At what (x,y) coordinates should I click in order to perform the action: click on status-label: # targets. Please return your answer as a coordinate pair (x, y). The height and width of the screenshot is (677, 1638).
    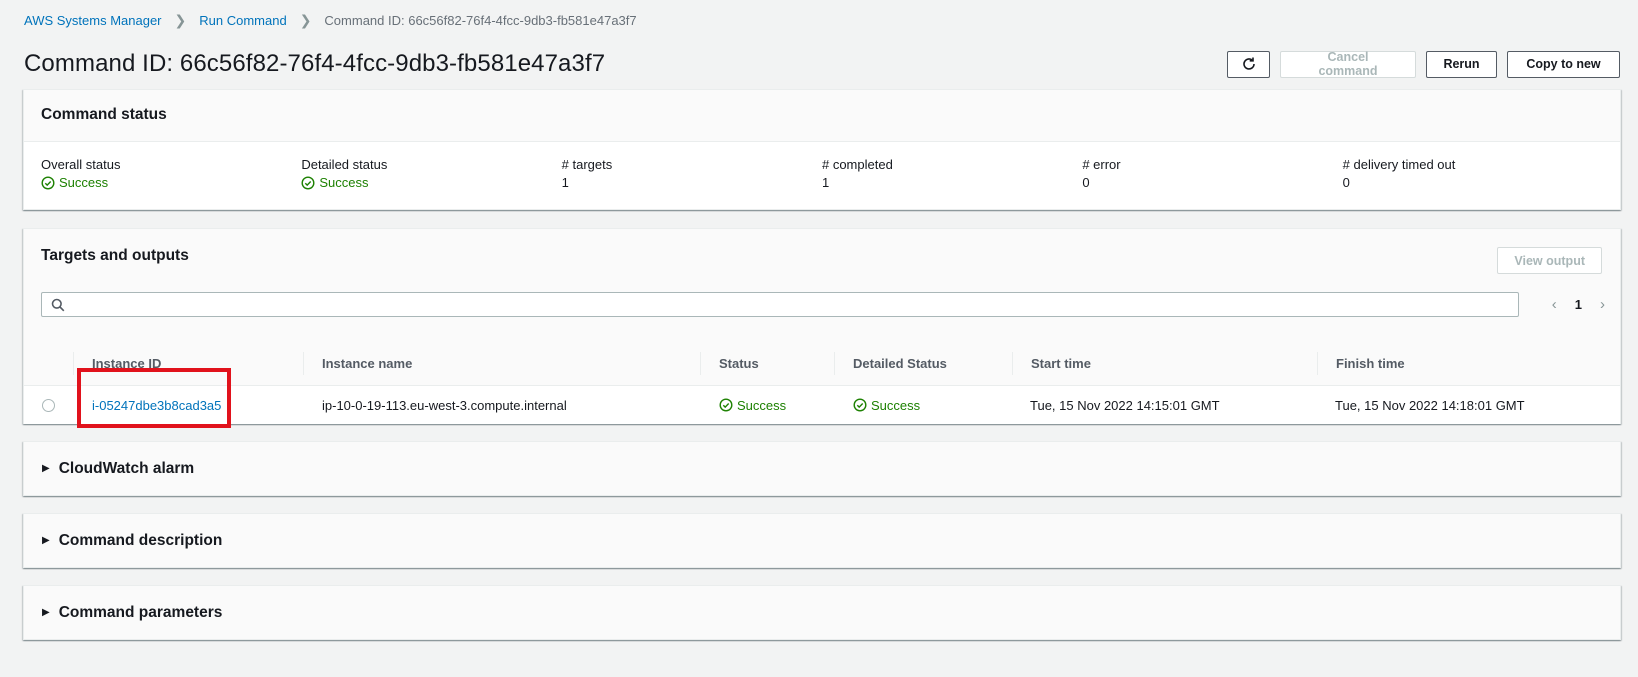
    Looking at the image, I should click on (587, 164).